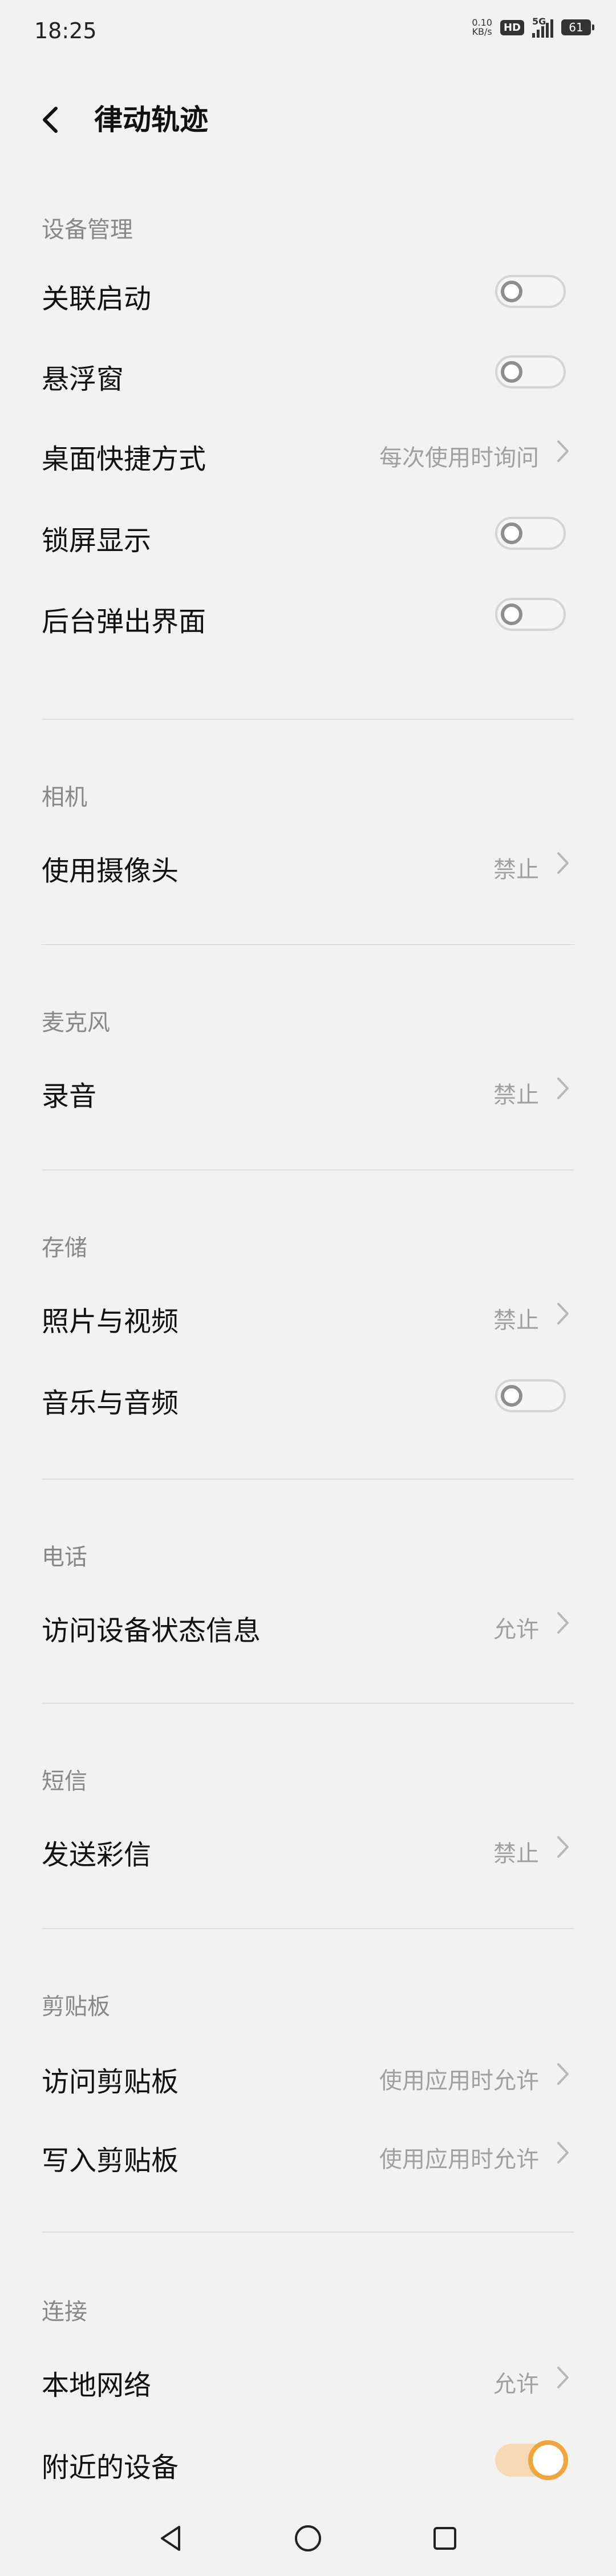  What do you see at coordinates (51, 120) in the screenshot?
I see `back-arrow-icon` at bounding box center [51, 120].